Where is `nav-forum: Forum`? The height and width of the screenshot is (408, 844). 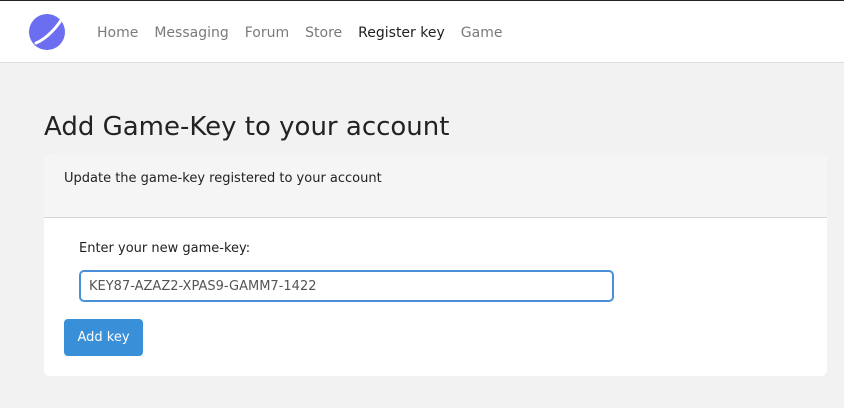 nav-forum: Forum is located at coordinates (267, 33).